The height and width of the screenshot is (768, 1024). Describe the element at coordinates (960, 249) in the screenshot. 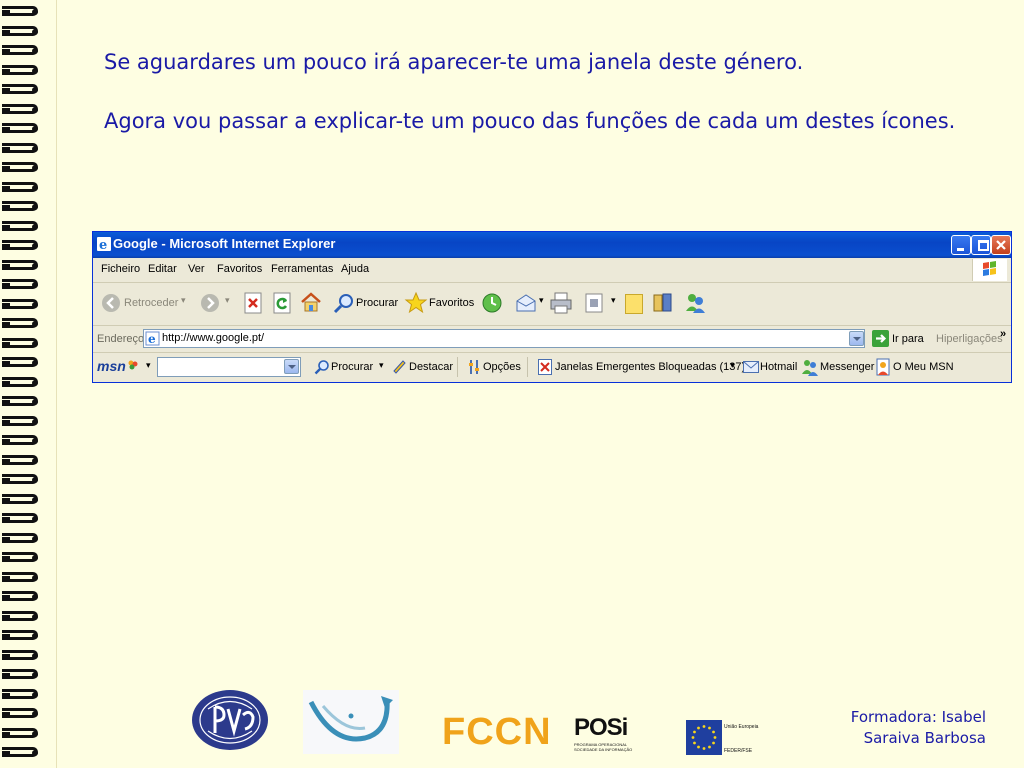

I see `minimize-icon` at that location.